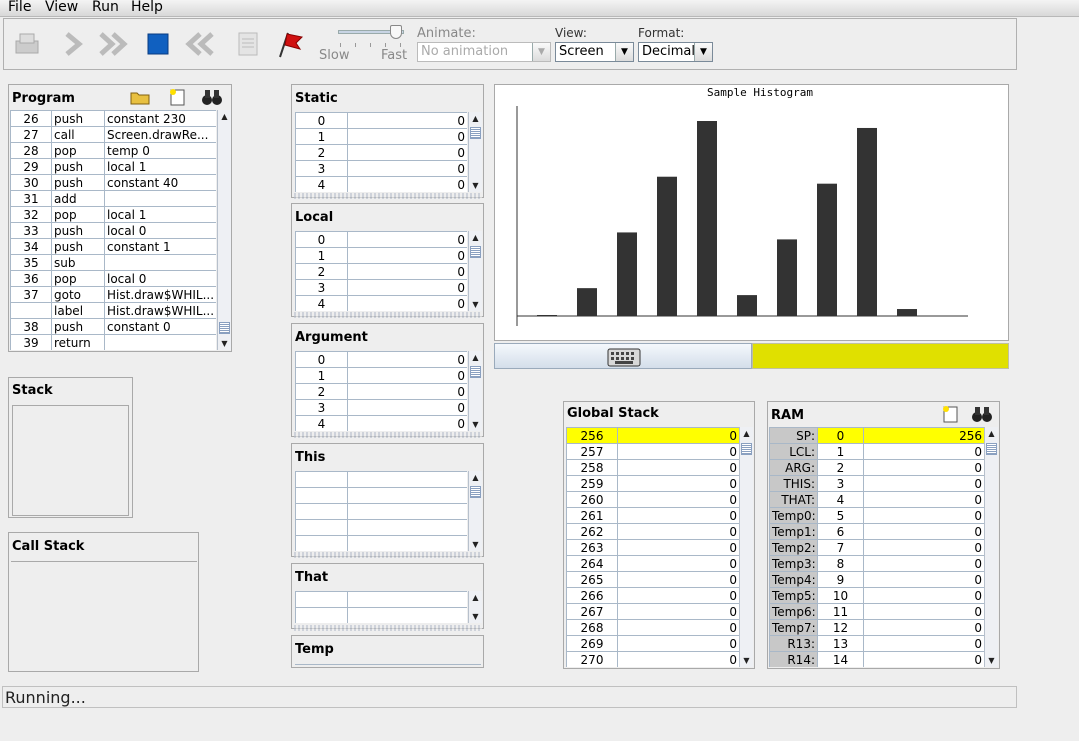 The height and width of the screenshot is (741, 1079). I want to click on program-line-number: 29, so click(31, 166).